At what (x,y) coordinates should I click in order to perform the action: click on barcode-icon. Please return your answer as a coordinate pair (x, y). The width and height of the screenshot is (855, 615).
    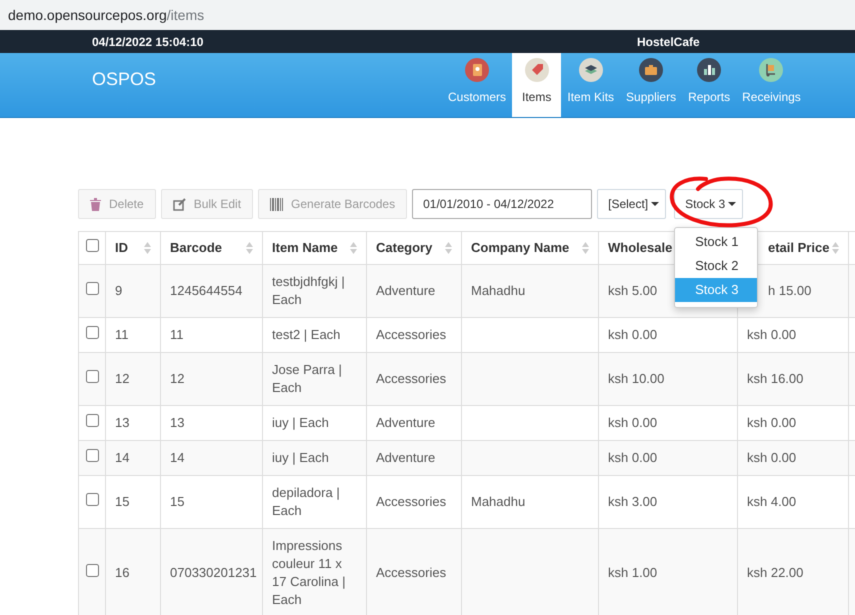
    Looking at the image, I should click on (277, 204).